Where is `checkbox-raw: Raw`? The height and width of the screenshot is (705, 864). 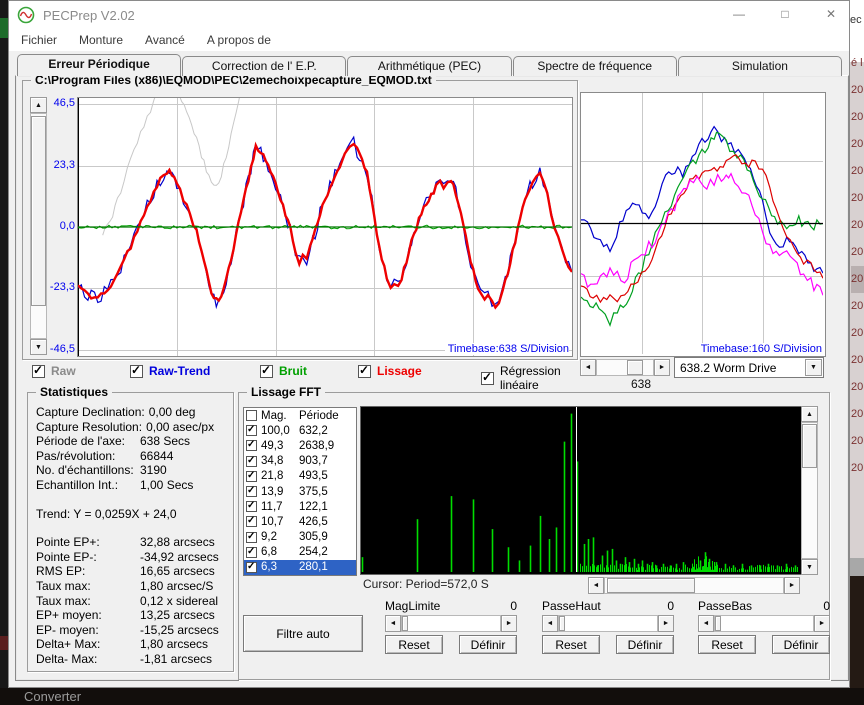 checkbox-raw: Raw is located at coordinates (54, 370).